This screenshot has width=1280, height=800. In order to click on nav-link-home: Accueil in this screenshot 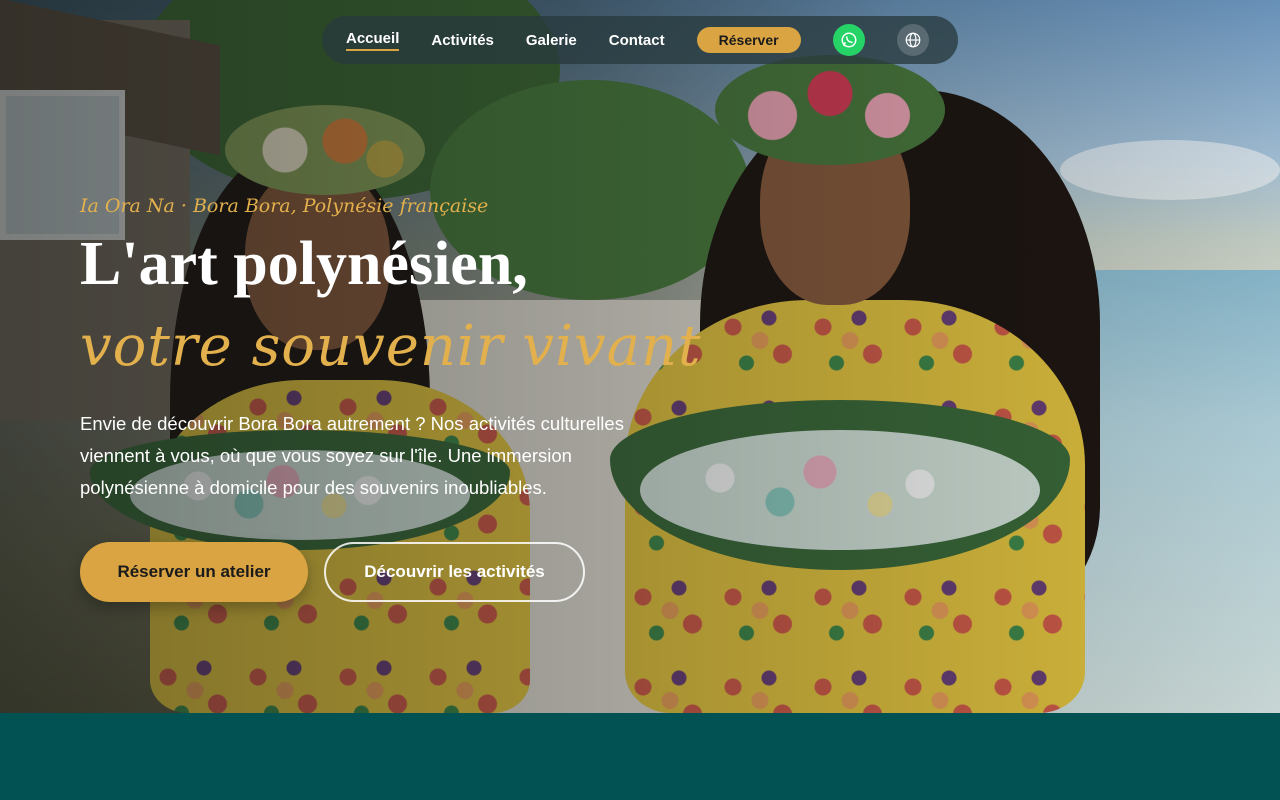, I will do `click(373, 40)`.